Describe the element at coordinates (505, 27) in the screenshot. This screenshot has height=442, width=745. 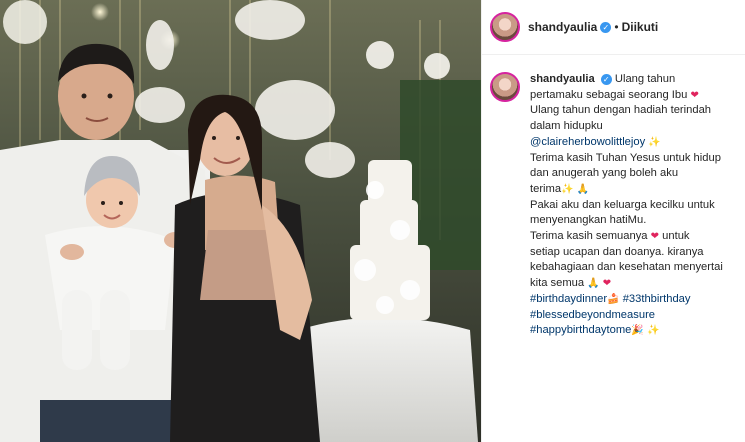
I see `avatar` at that location.